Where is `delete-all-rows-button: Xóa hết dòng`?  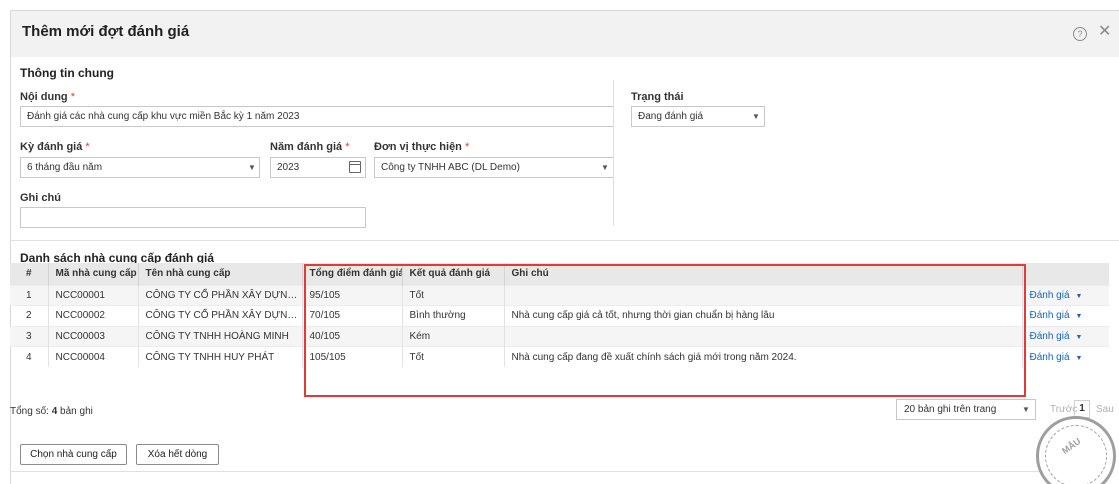
delete-all-rows-button: Xóa hết dòng is located at coordinates (177, 454).